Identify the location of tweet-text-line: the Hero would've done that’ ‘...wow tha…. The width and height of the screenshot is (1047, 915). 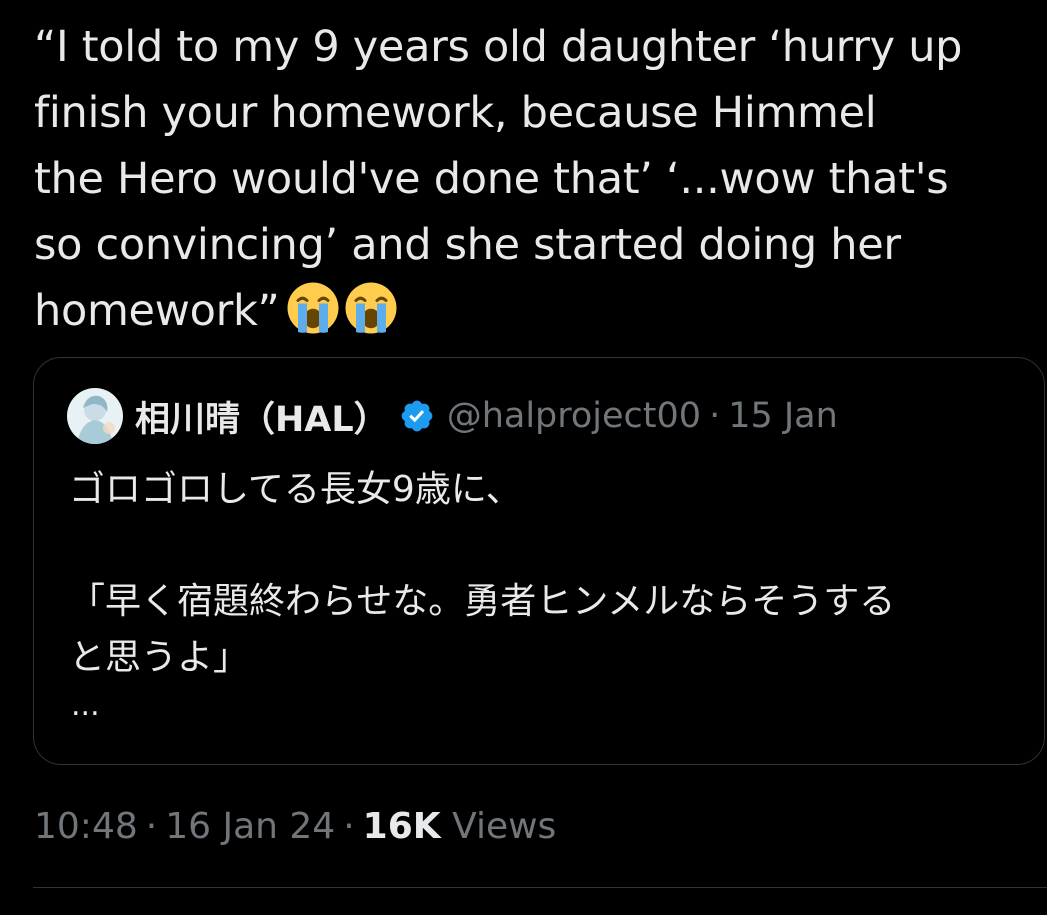
(491, 179).